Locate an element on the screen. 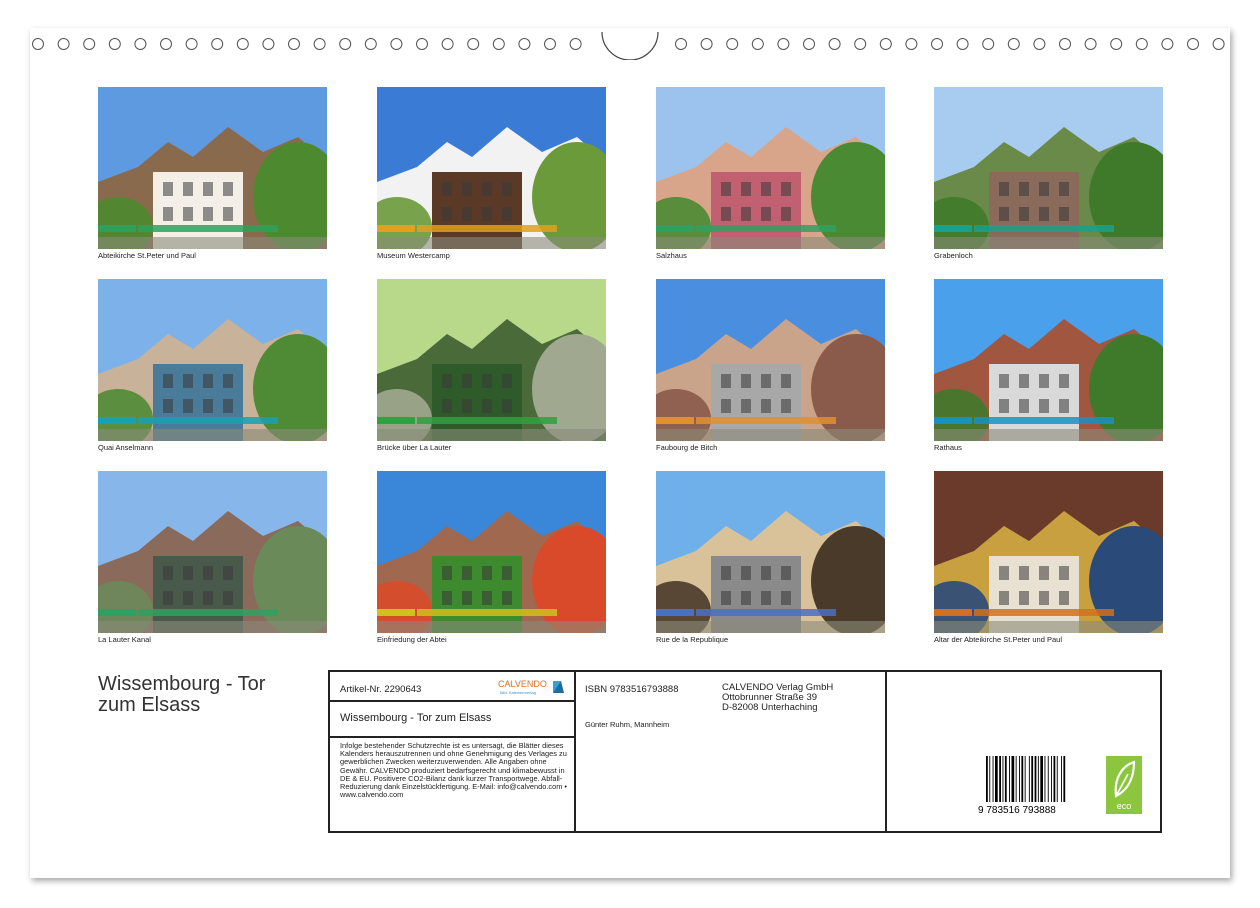  article-number: Artikel-Nr. 2290643 is located at coordinates (381, 689).